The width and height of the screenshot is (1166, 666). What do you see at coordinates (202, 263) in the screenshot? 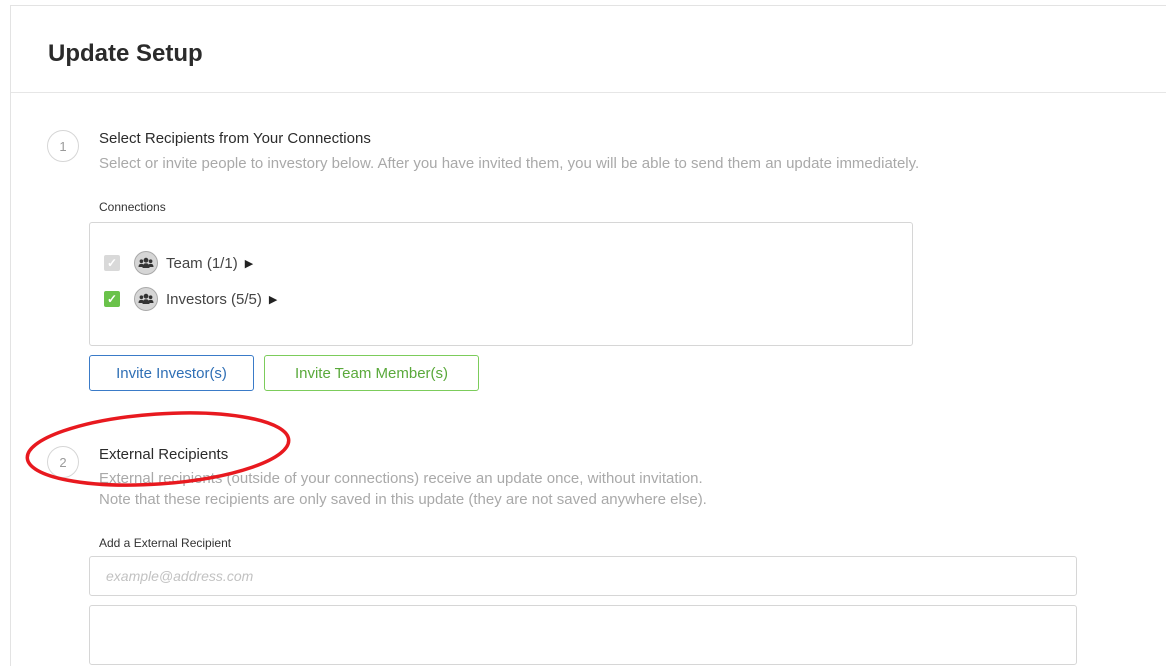
I see `team-group-label: Team (1/1)` at bounding box center [202, 263].